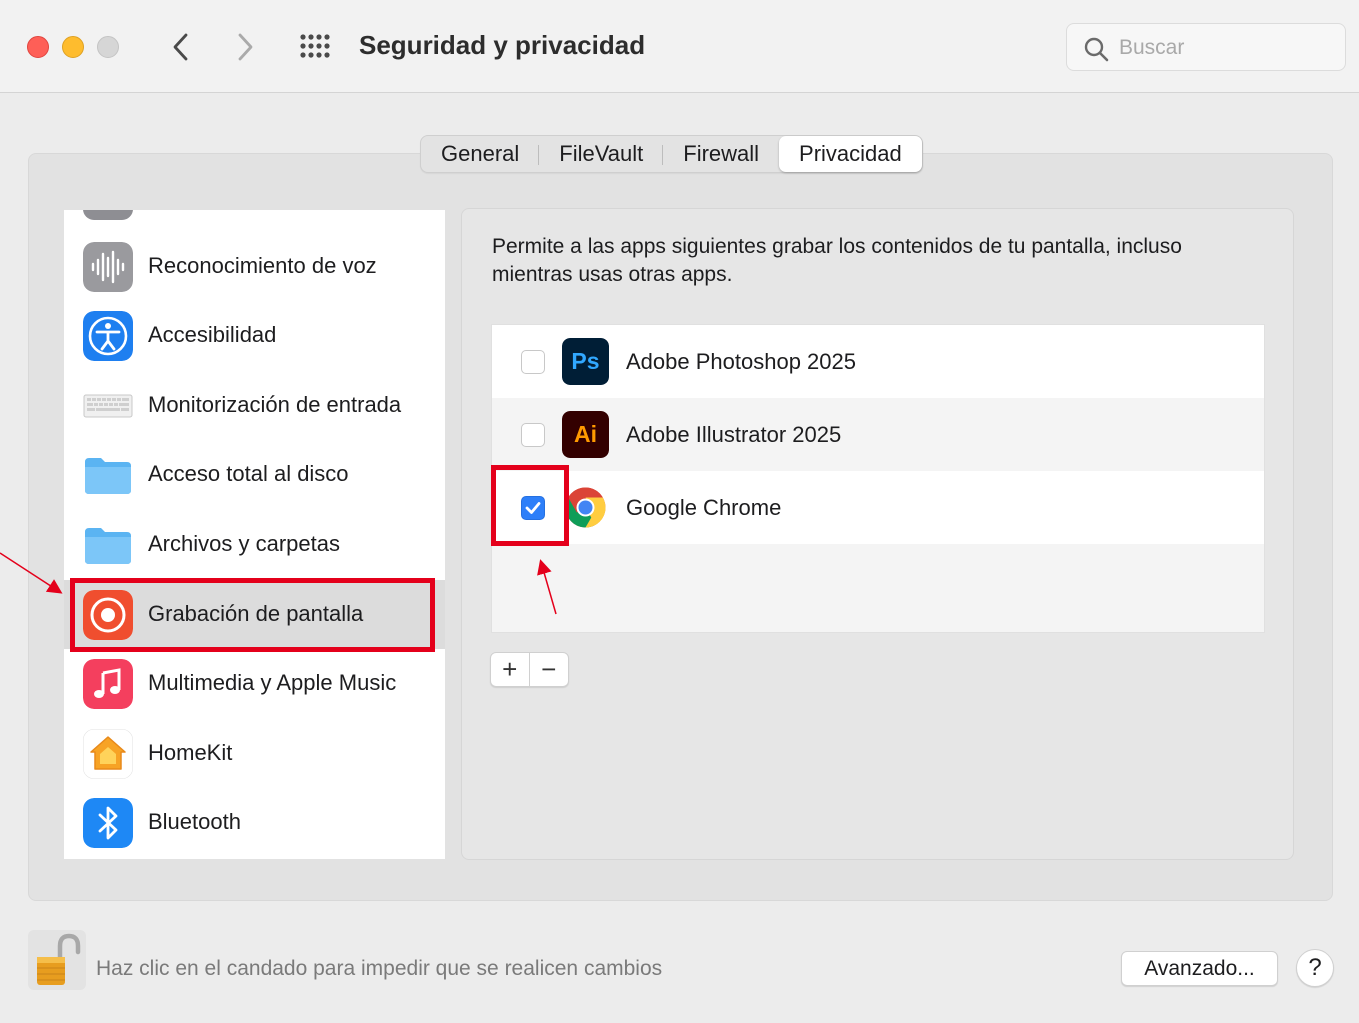 The height and width of the screenshot is (1023, 1359). What do you see at coordinates (254, 753) in the screenshot?
I see `sidebar-item-homekit: HomeKit` at bounding box center [254, 753].